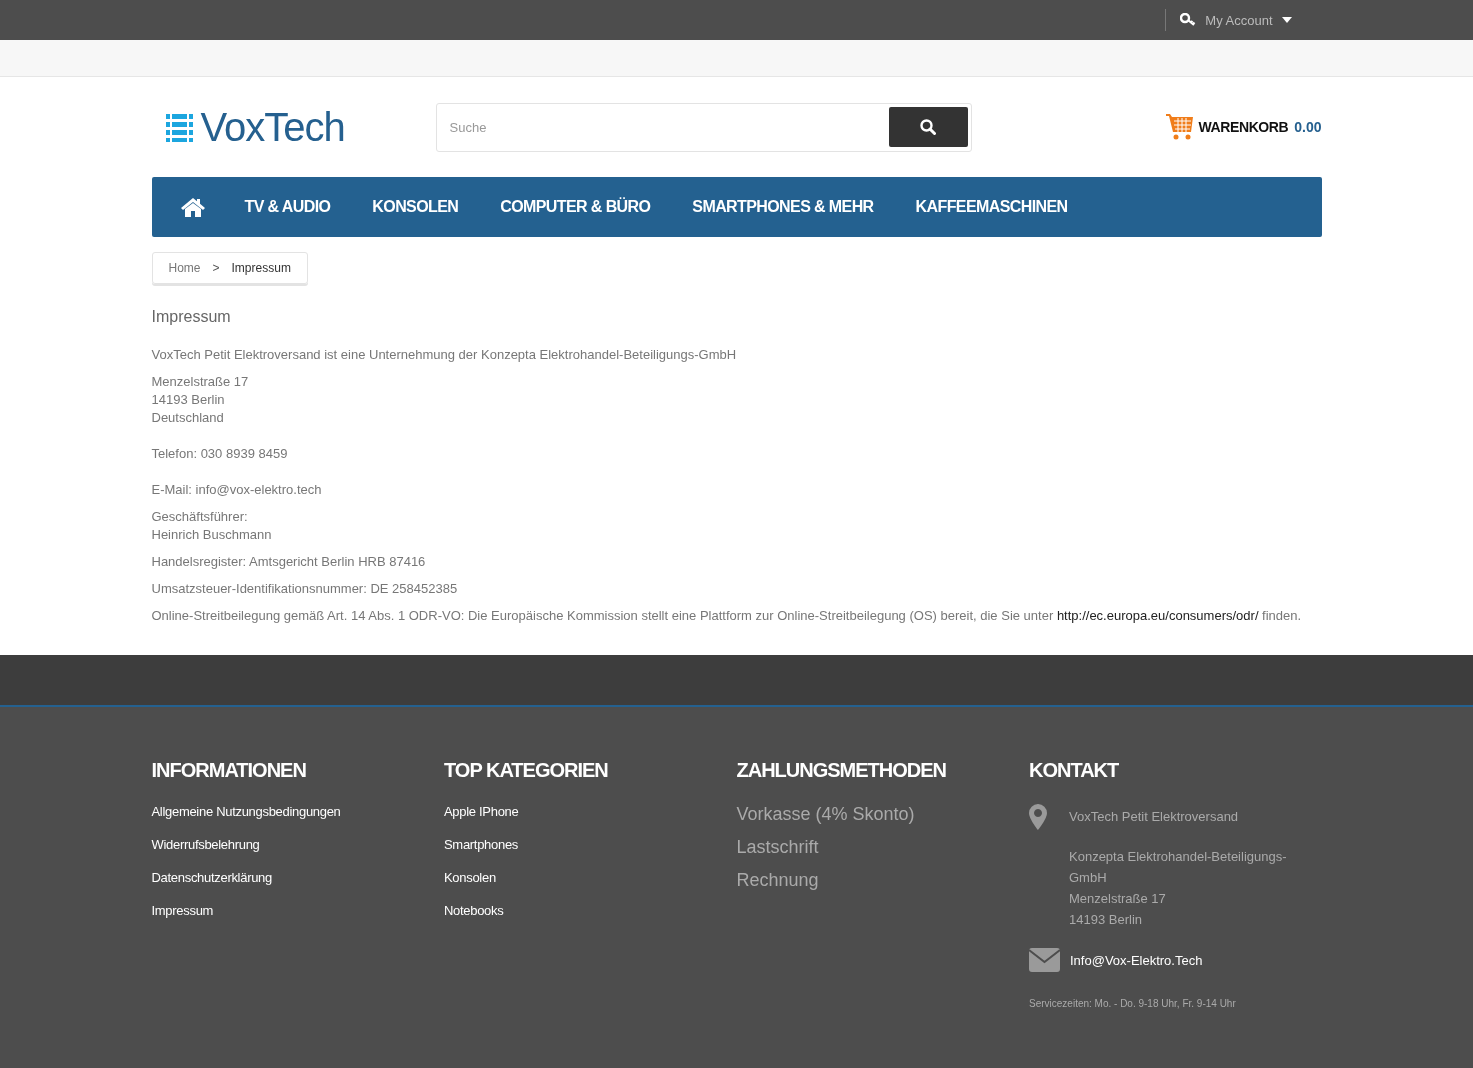 This screenshot has width=1473, height=1068. What do you see at coordinates (287, 207) in the screenshot?
I see `nav-link: TV & AUDIO` at bounding box center [287, 207].